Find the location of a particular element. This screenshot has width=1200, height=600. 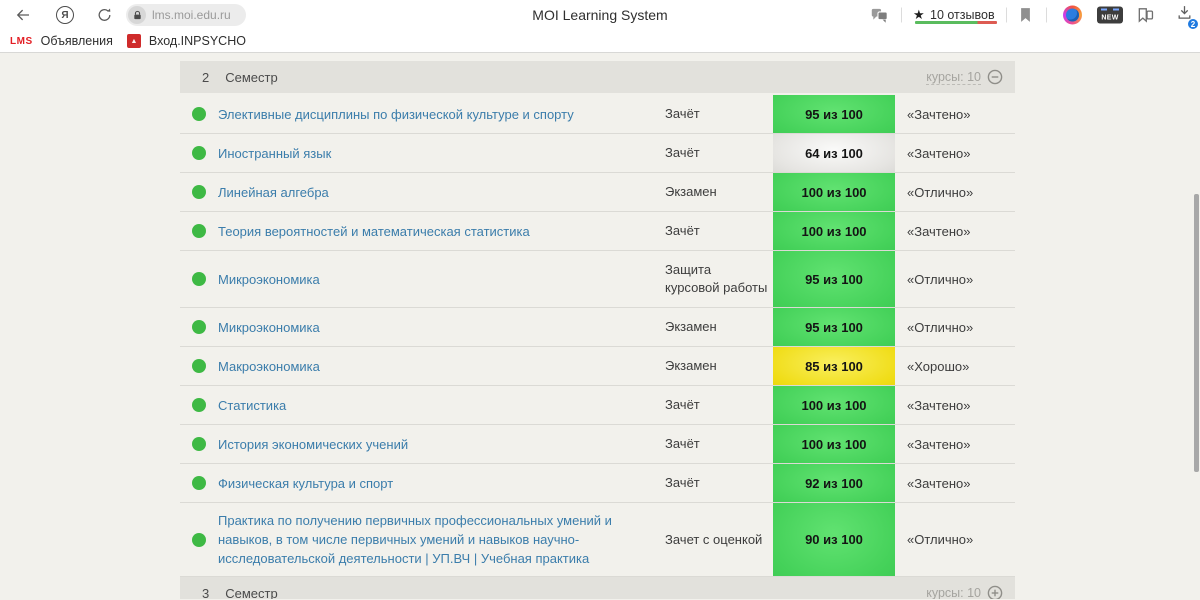

yandex-browser-icon: Я is located at coordinates (65, 15).